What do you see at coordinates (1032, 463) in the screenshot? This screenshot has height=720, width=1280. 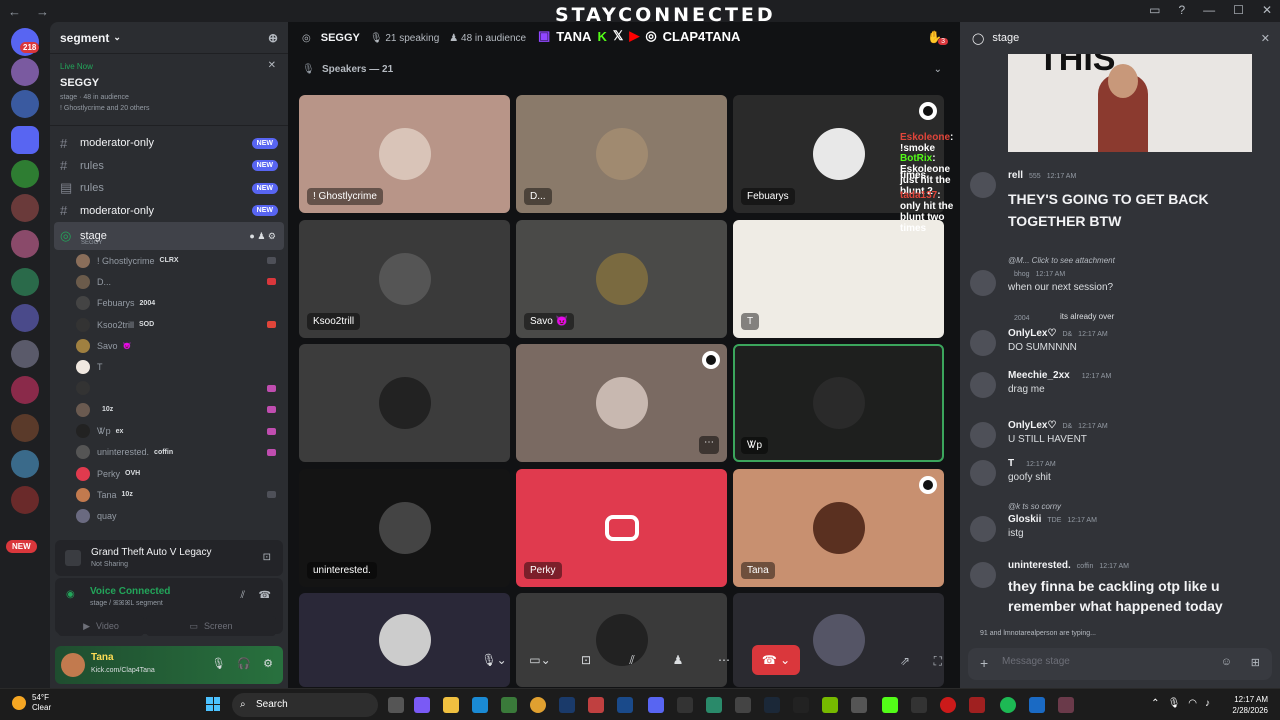 I see `message-author: T 12:17 AM` at bounding box center [1032, 463].